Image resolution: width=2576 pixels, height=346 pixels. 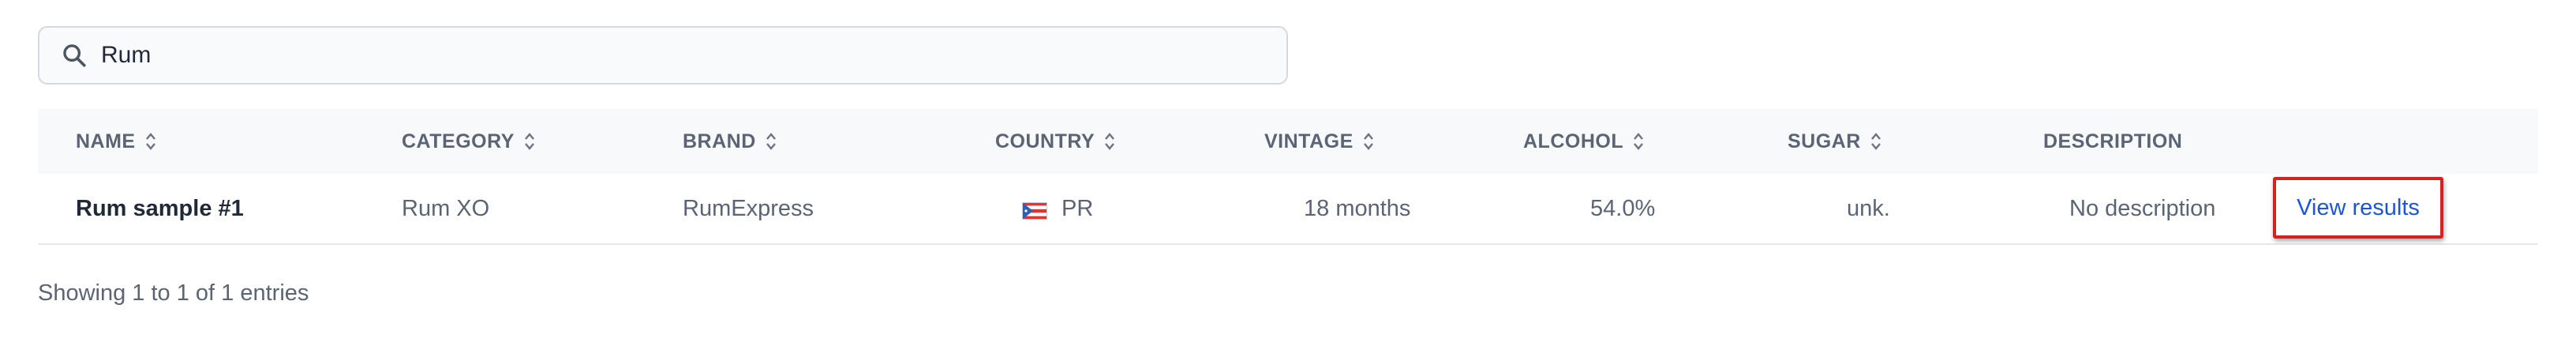 I want to click on cell-name: Rum sample #1, so click(x=160, y=208).